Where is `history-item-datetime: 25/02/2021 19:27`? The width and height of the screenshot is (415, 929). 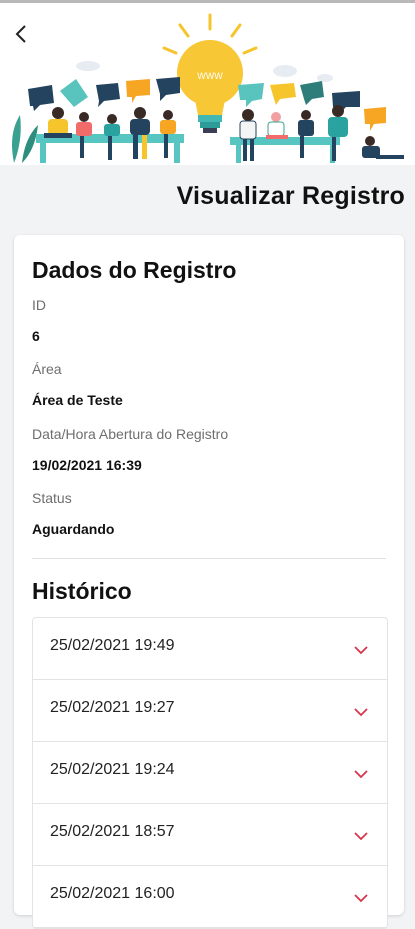
history-item-datetime: 25/02/2021 19:27 is located at coordinates (112, 707).